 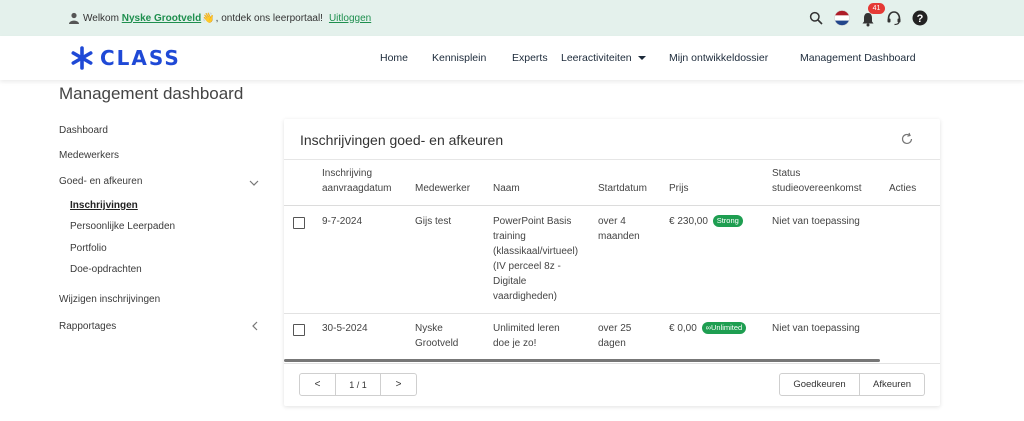 I want to click on col-header-medewerker: Medewerker, so click(x=442, y=188).